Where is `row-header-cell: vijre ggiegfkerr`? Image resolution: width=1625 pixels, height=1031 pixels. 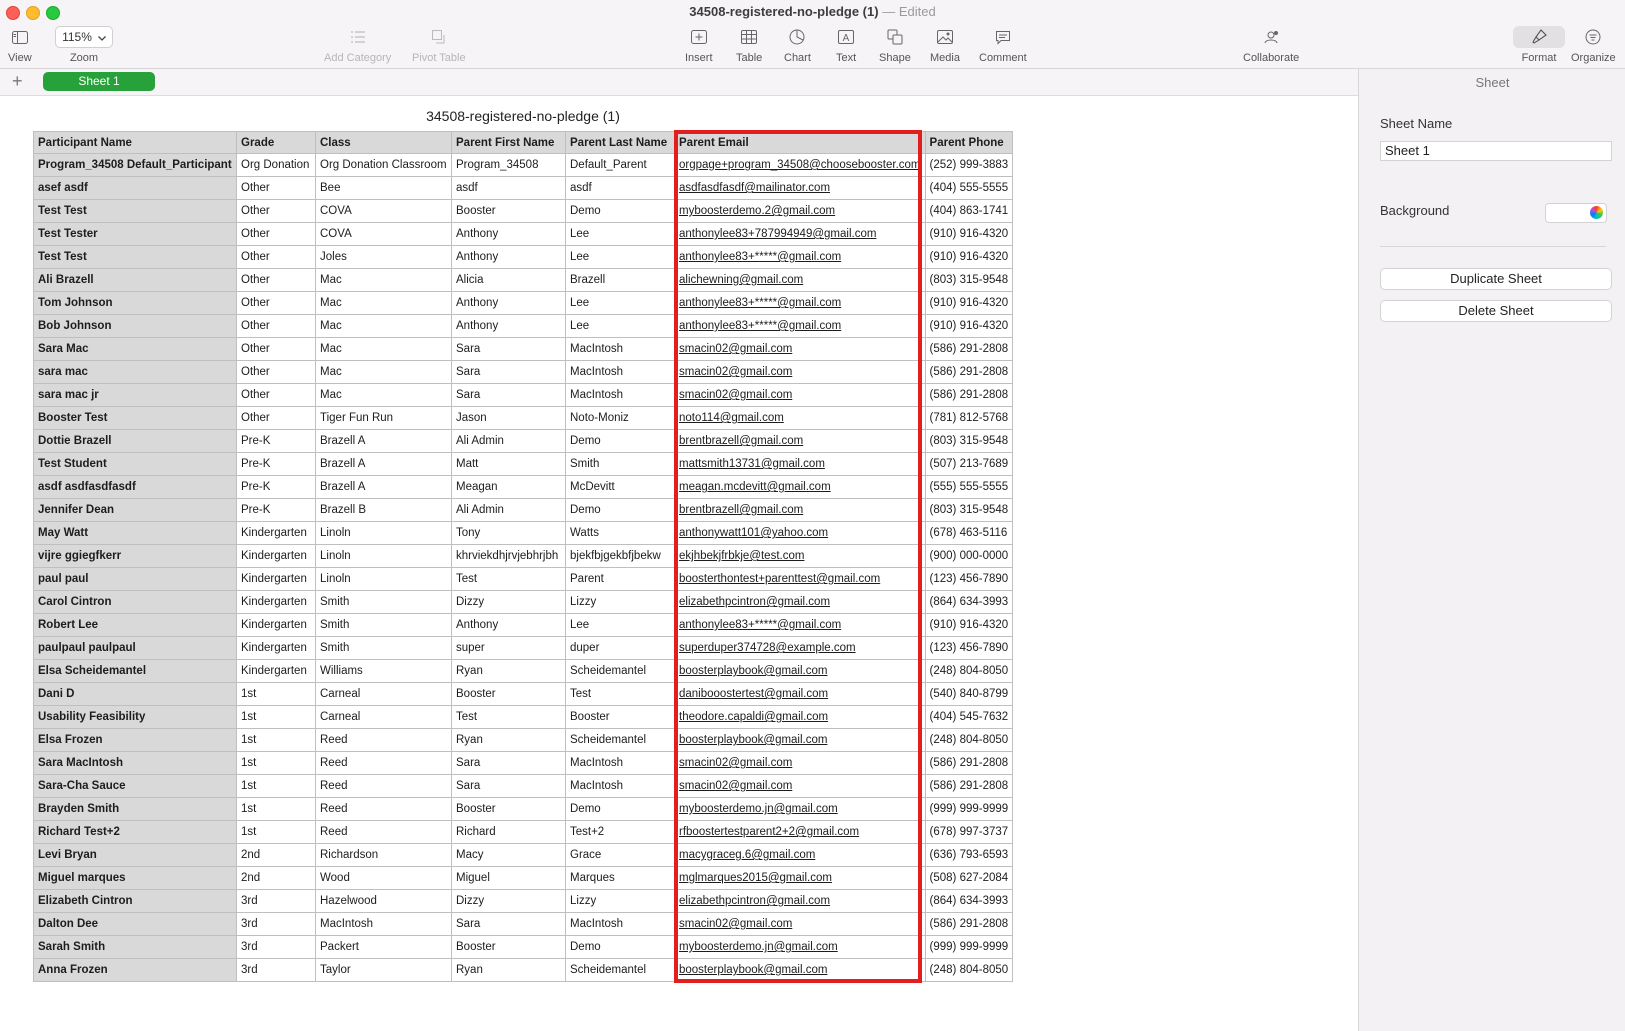 row-header-cell: vijre ggiegfkerr is located at coordinates (135, 556).